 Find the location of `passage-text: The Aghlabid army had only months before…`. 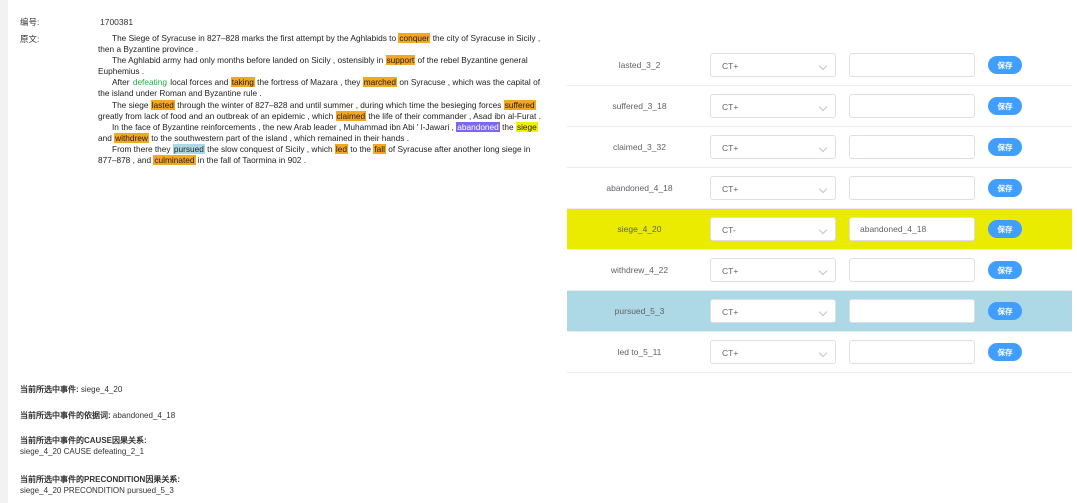

passage-text: The Aghlabid army had only months before… is located at coordinates (249, 60).